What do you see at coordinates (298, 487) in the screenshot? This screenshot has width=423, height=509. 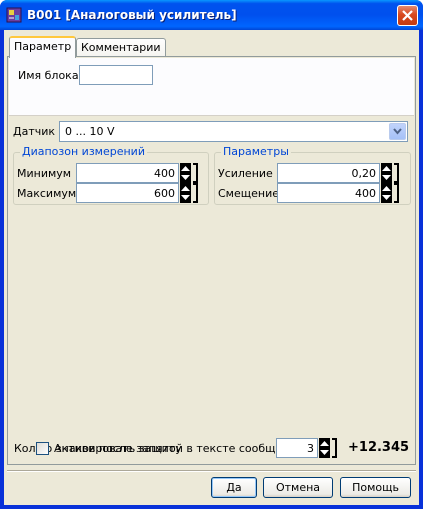 I see `cancel-button: Отмена` at bounding box center [298, 487].